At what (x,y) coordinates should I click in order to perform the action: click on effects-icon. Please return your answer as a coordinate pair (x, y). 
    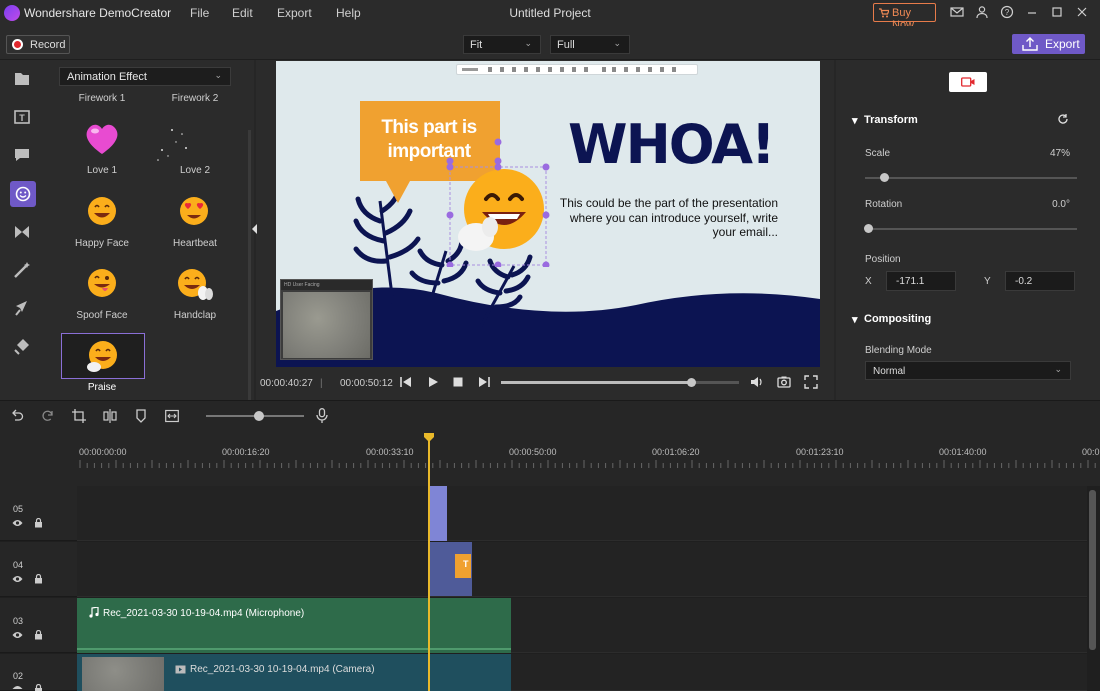
    Looking at the image, I should click on (22, 270).